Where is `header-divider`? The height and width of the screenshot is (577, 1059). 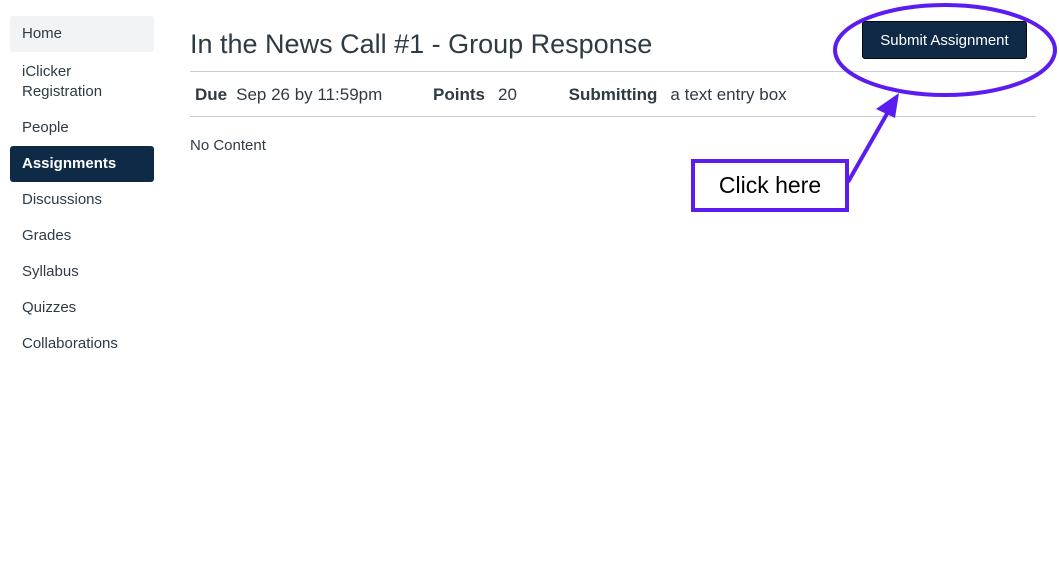 header-divider is located at coordinates (613, 71).